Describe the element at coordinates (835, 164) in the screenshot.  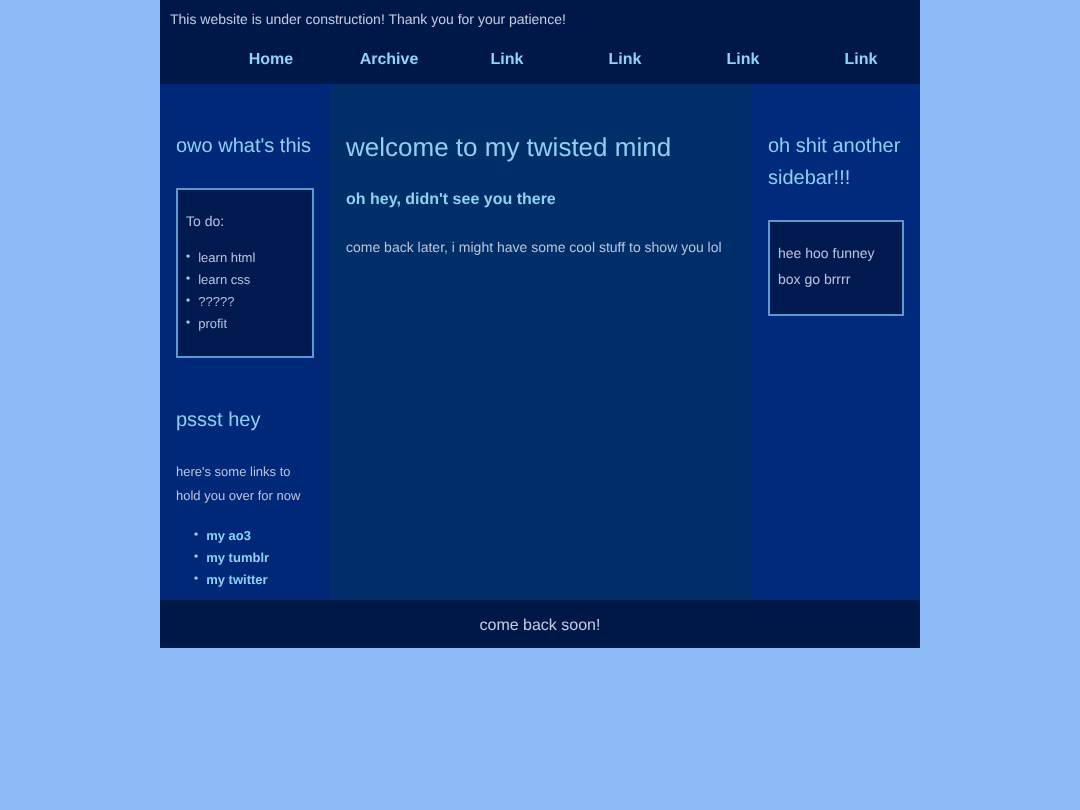
I see `sidebar-heading: oh shit another sidebar!!!` at that location.